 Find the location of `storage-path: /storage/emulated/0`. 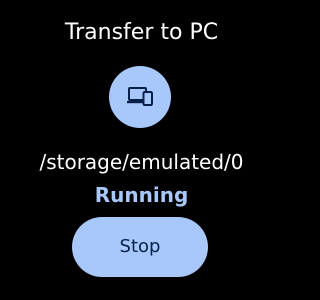

storage-path: /storage/emulated/0 is located at coordinates (141, 162).